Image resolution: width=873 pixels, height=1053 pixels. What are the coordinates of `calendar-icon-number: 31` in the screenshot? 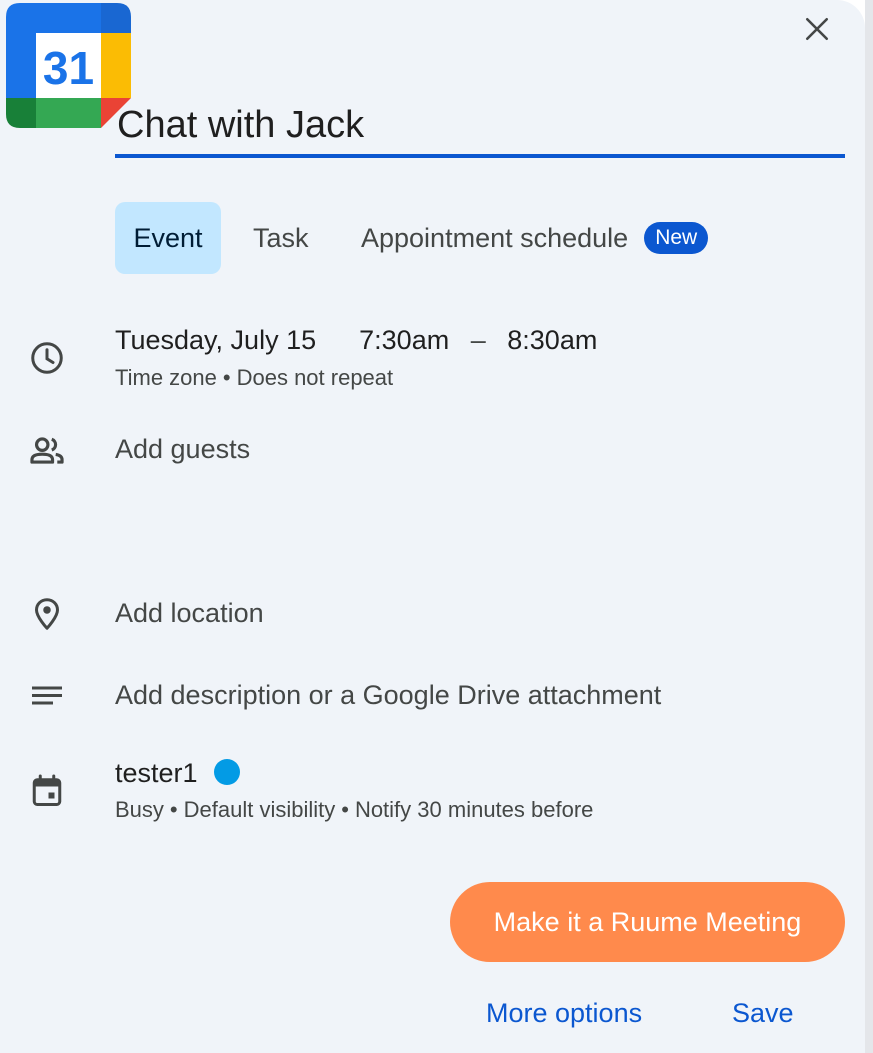 It's located at (68, 68).